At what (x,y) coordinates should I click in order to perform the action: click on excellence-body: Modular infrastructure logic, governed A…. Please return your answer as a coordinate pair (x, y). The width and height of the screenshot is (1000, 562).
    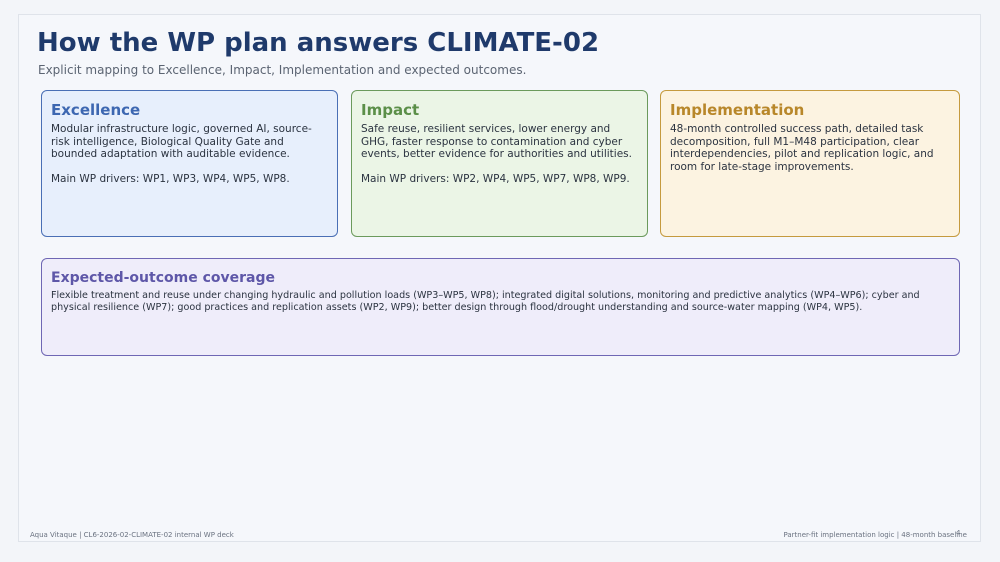
    Looking at the image, I should click on (181, 142).